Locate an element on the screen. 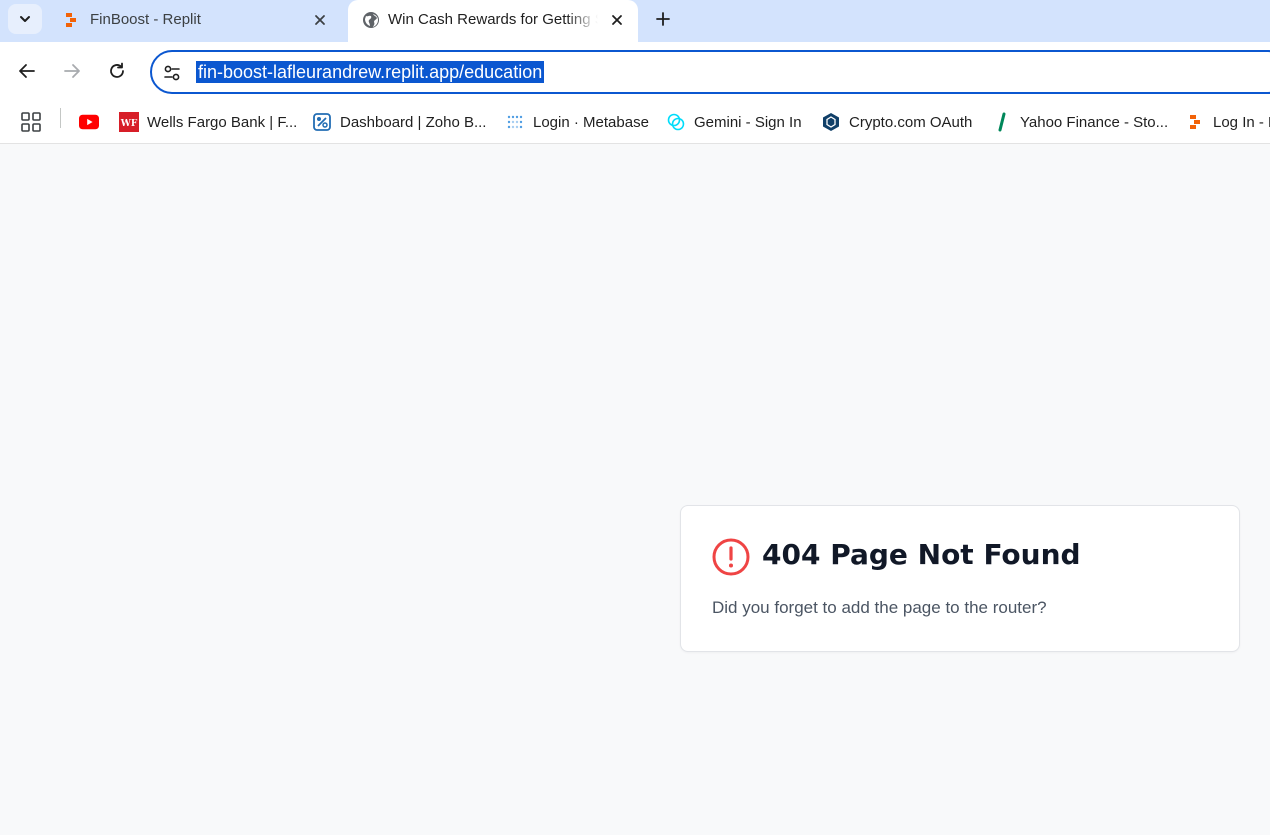  apps-grid-icon is located at coordinates (31, 122).